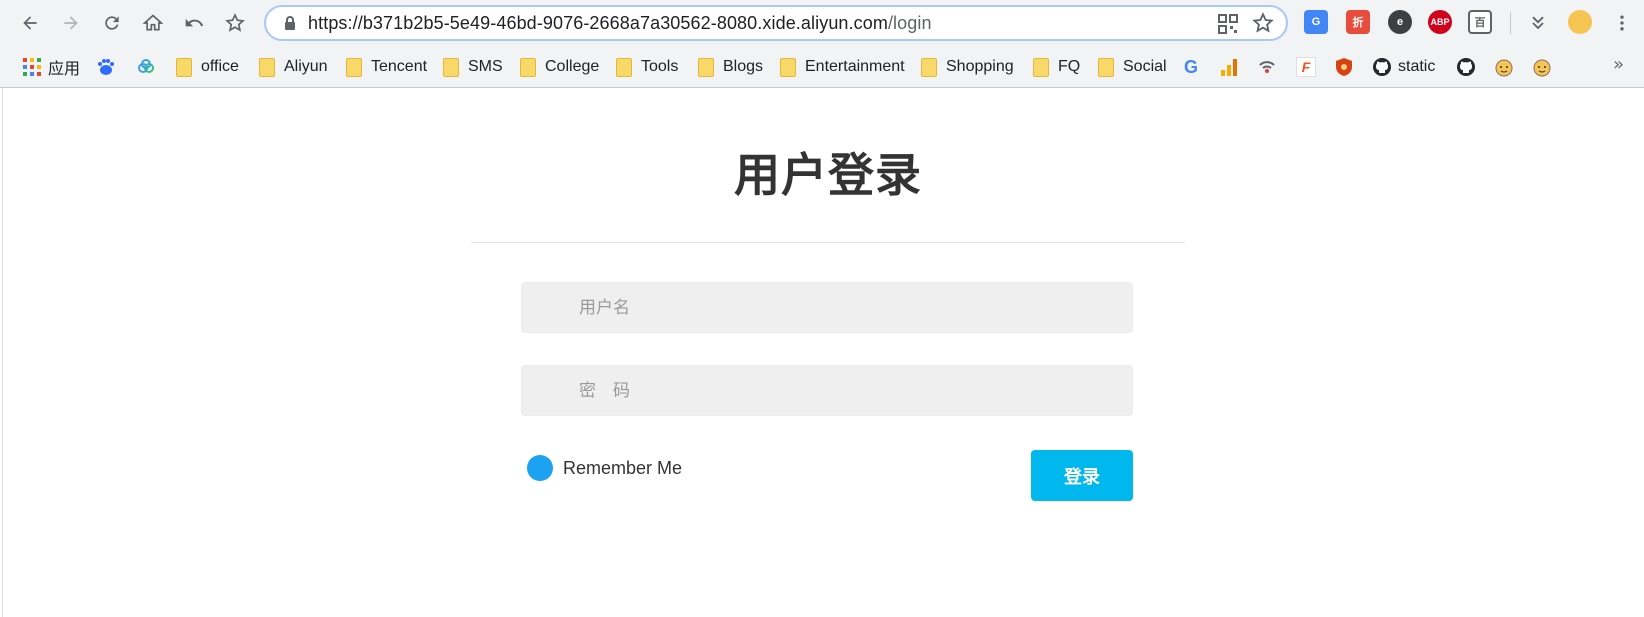 Image resolution: width=1644 pixels, height=617 pixels. What do you see at coordinates (1316, 22) in the screenshot?
I see `google-translate-icon: G` at bounding box center [1316, 22].